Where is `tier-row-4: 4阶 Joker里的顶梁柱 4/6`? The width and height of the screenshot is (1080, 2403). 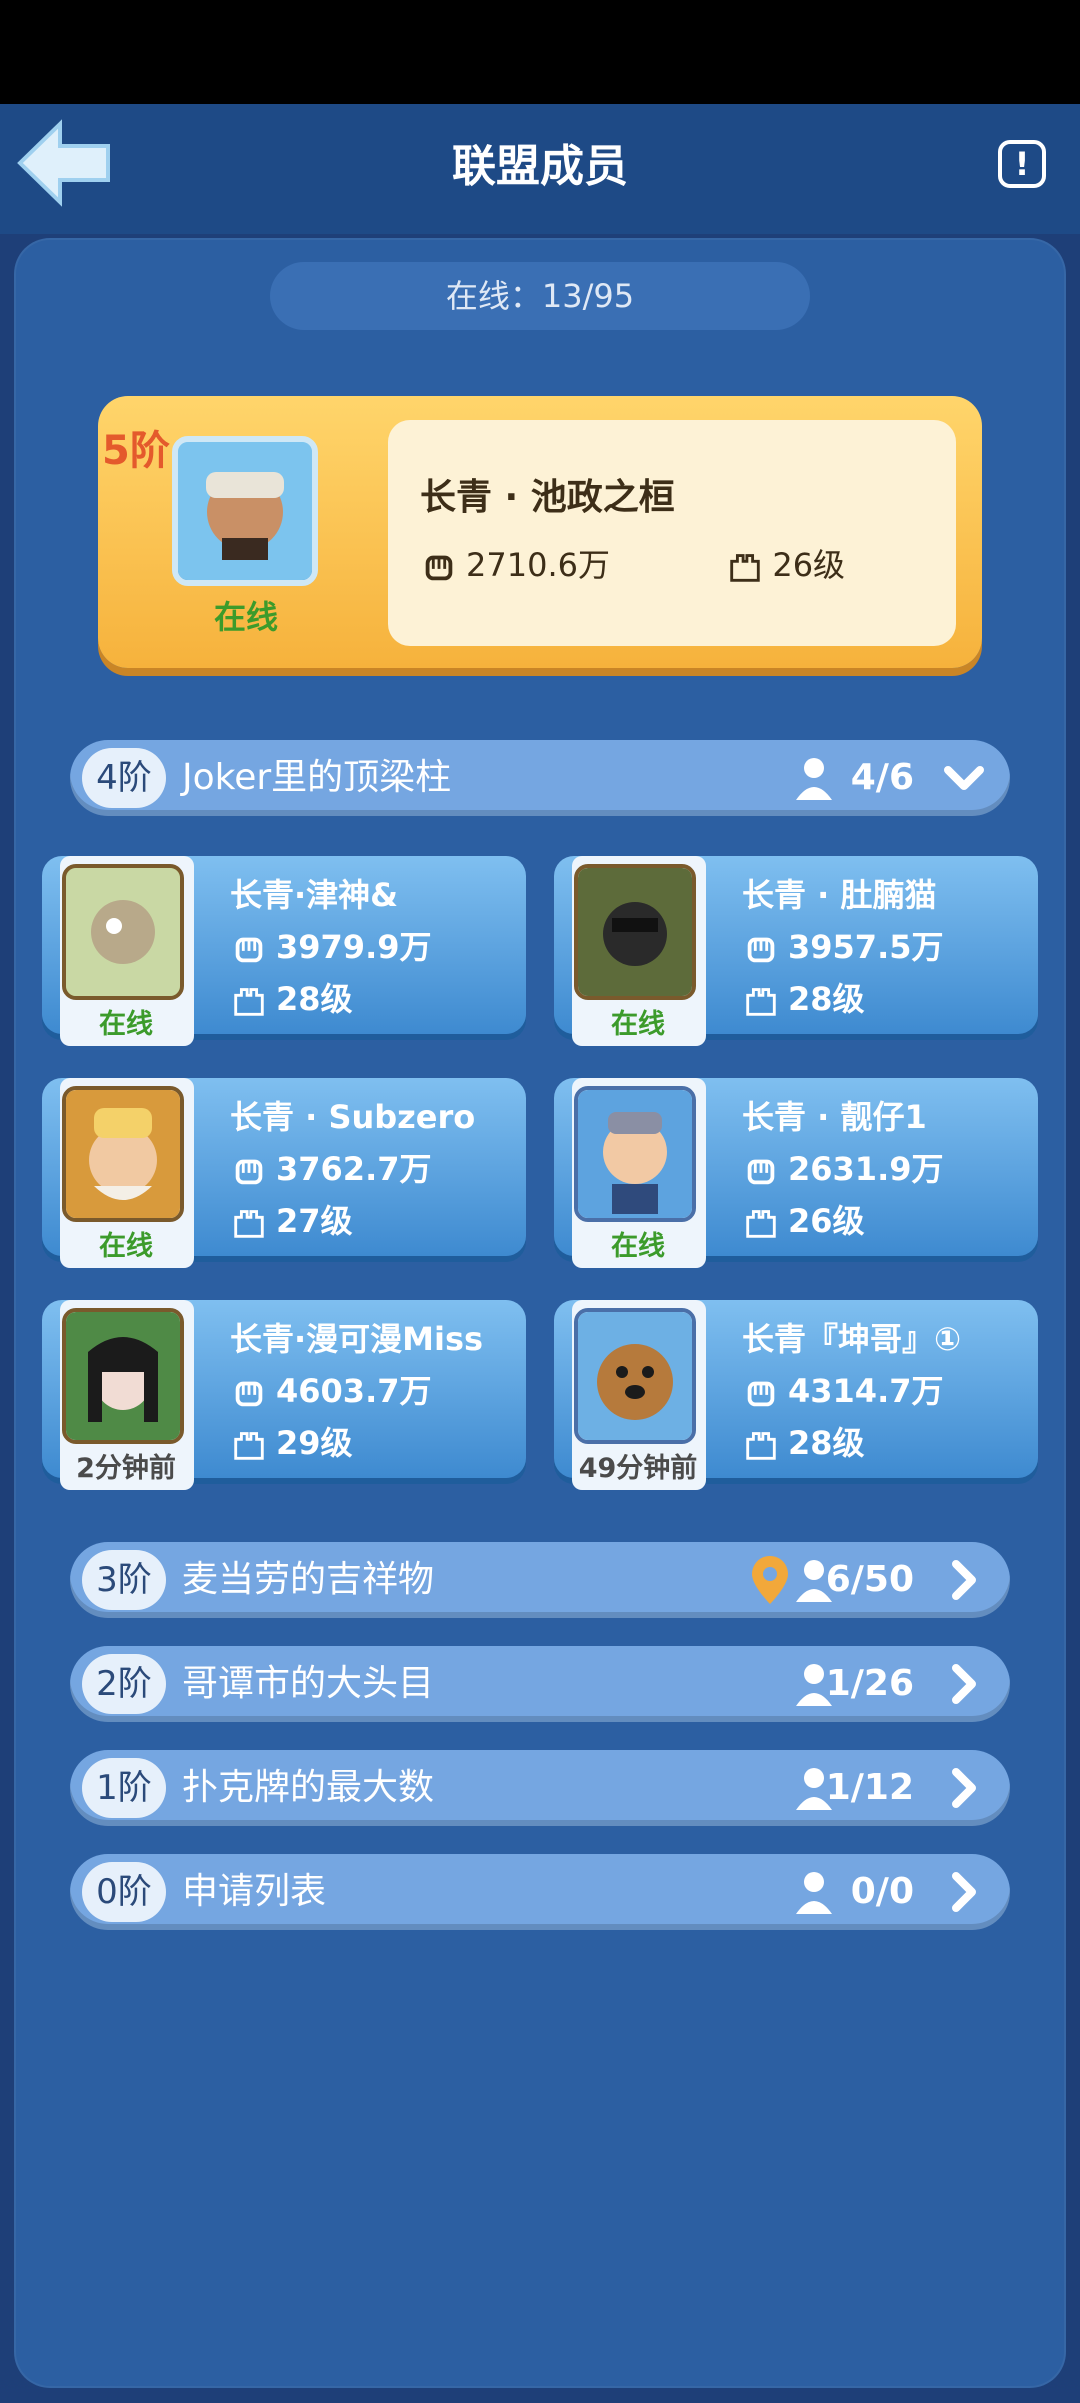
tier-row-4: 4阶 Joker里的顶梁柱 4/6 is located at coordinates (540, 778).